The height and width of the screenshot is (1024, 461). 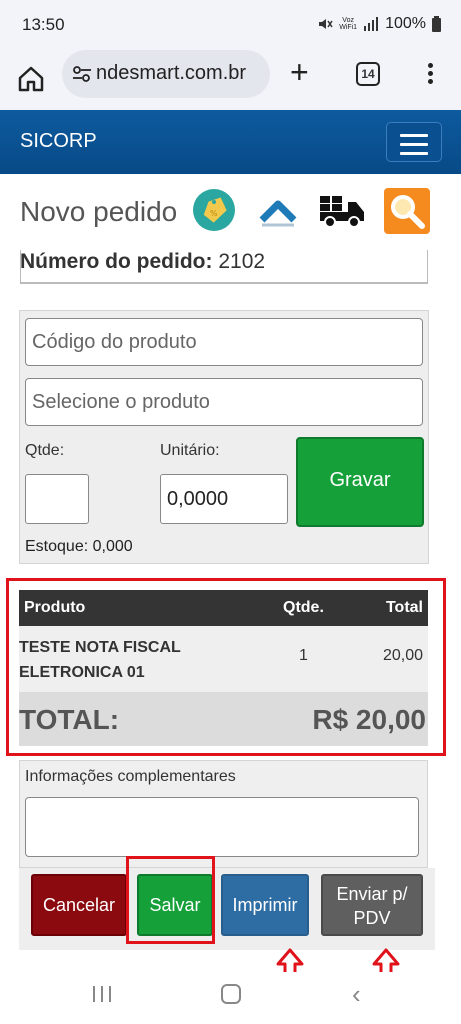 I want to click on qty-label: Qtde:, so click(x=45, y=450).